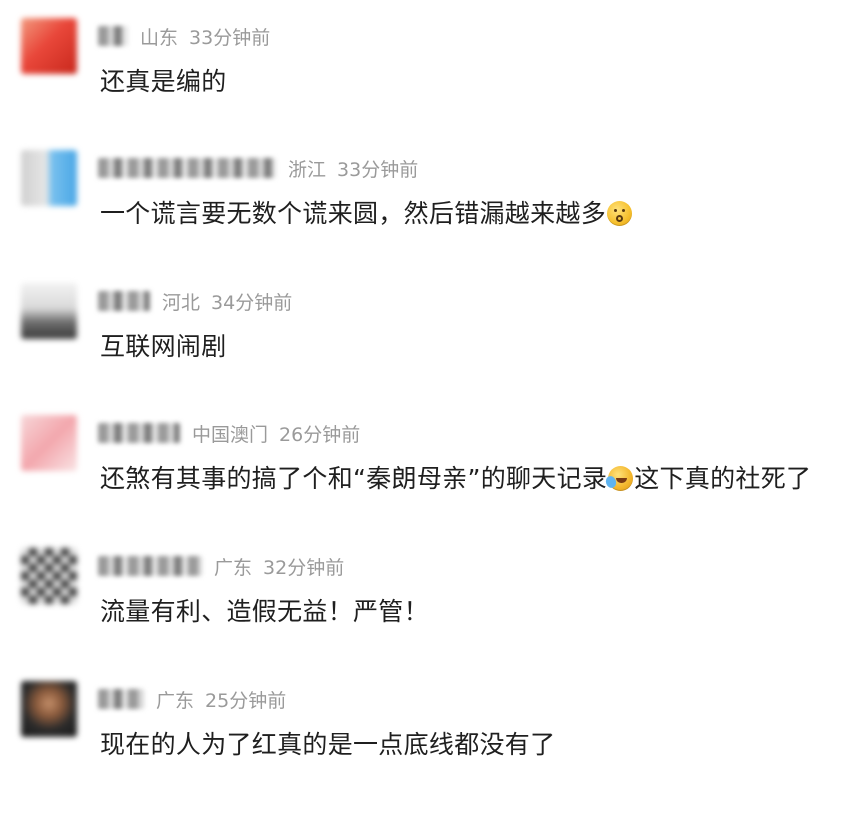 The height and width of the screenshot is (813, 860). Describe the element at coordinates (304, 567) in the screenshot. I see `timestamp: 32分钟前` at that location.